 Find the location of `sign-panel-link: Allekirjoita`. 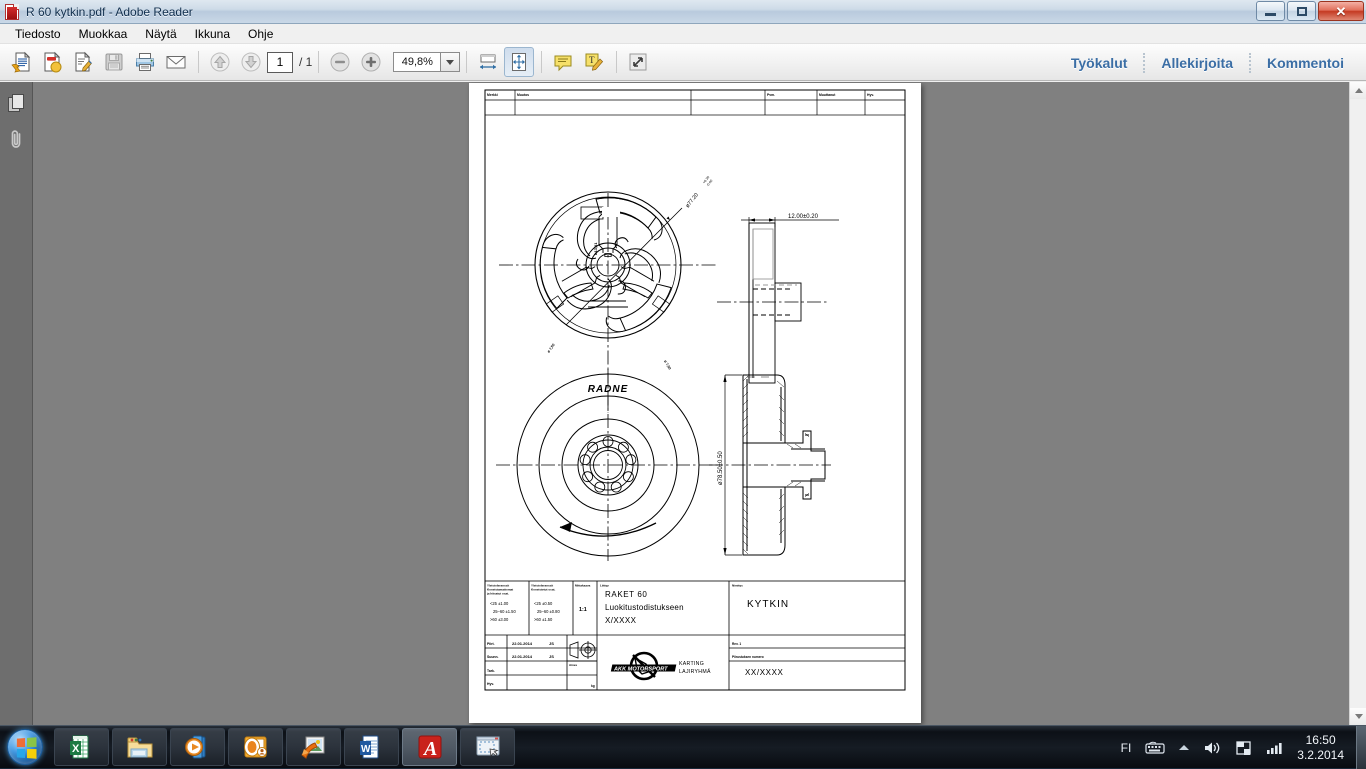

sign-panel-link: Allekirjoita is located at coordinates (1197, 63).